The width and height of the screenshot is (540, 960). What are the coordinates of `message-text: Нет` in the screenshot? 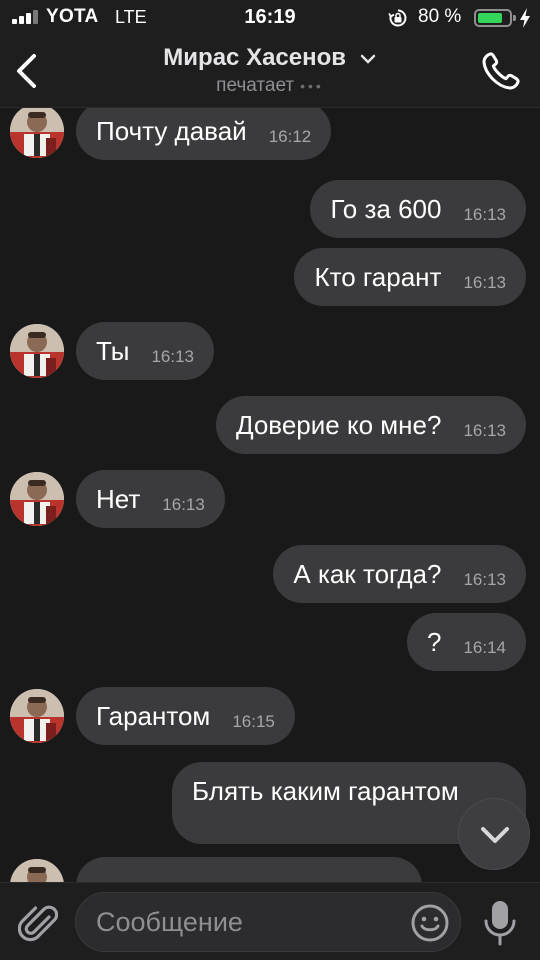 It's located at (118, 498).